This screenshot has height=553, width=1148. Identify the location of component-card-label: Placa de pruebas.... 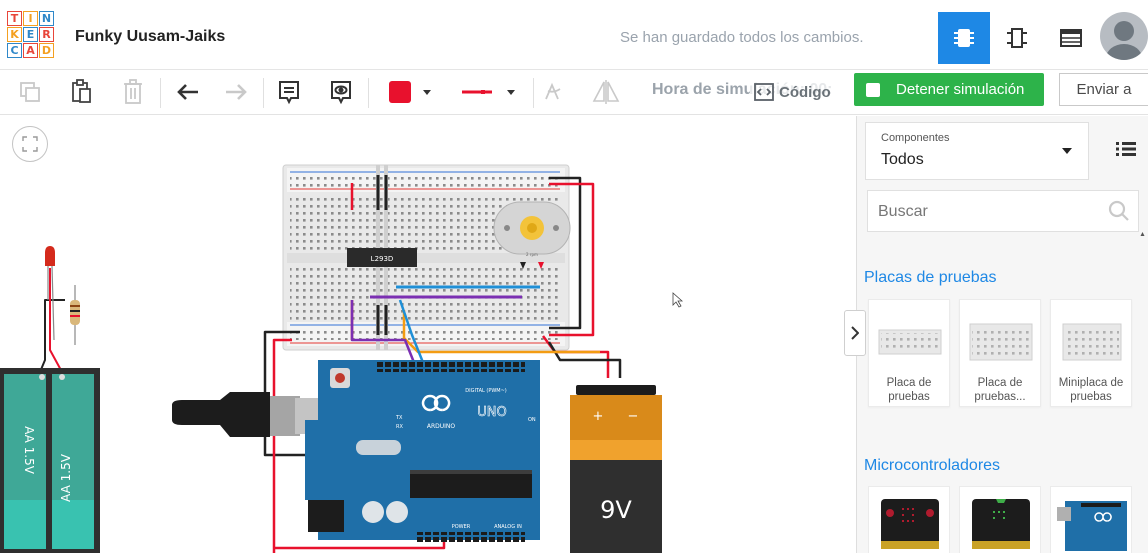
(1000, 390).